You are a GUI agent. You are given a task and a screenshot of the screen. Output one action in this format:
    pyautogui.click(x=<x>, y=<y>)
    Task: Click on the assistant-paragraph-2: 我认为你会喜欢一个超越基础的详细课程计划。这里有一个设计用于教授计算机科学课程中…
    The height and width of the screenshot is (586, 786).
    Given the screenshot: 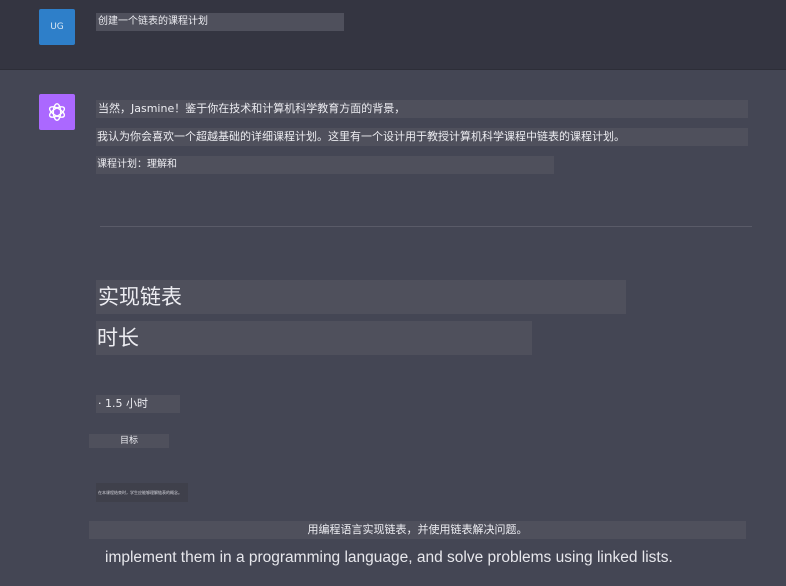 What is the action you would take?
    pyautogui.click(x=422, y=137)
    